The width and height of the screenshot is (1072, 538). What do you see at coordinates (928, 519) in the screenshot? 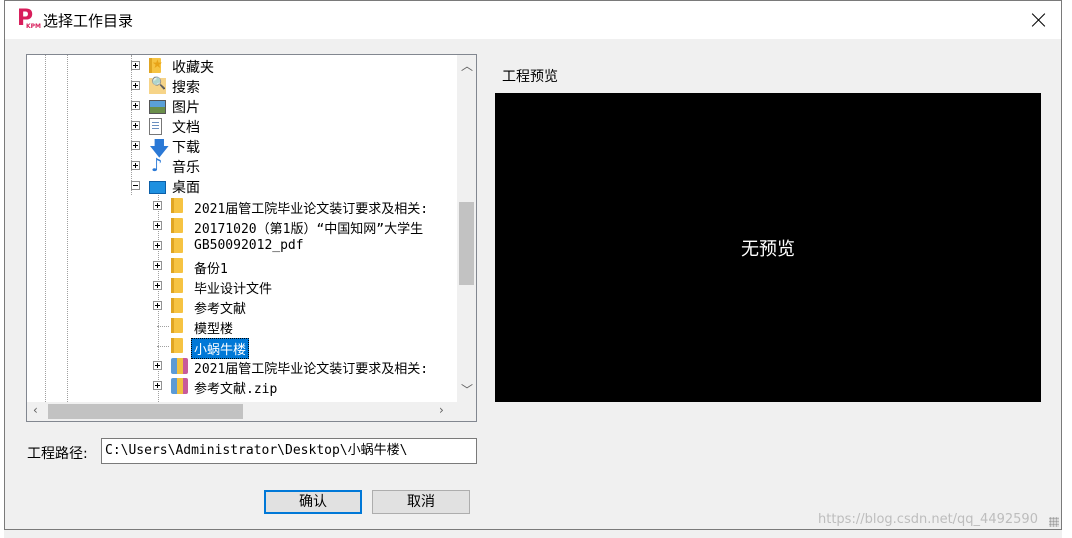
I see `watermark-text: https://blog.csdn.net/qq_4492590` at bounding box center [928, 519].